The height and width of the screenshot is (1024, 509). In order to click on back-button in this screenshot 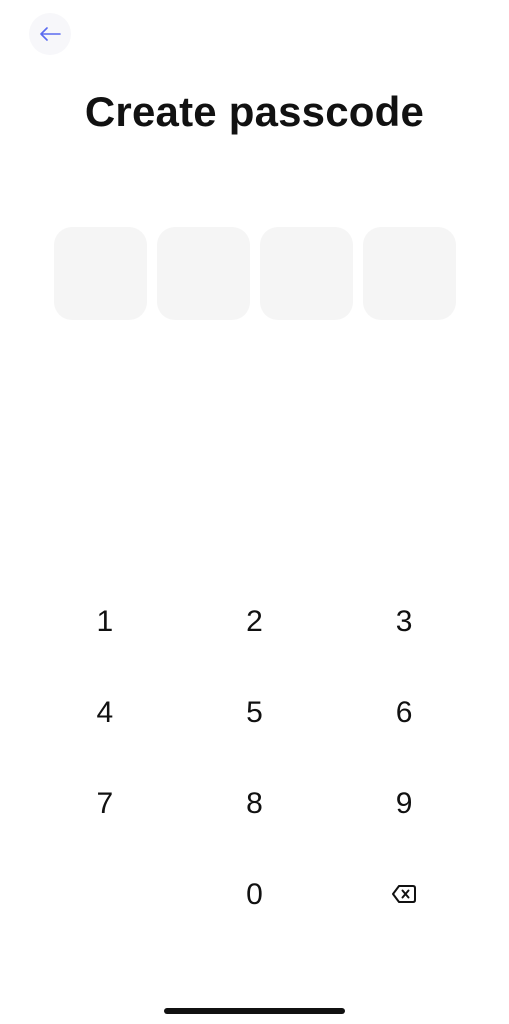, I will do `click(50, 34)`.